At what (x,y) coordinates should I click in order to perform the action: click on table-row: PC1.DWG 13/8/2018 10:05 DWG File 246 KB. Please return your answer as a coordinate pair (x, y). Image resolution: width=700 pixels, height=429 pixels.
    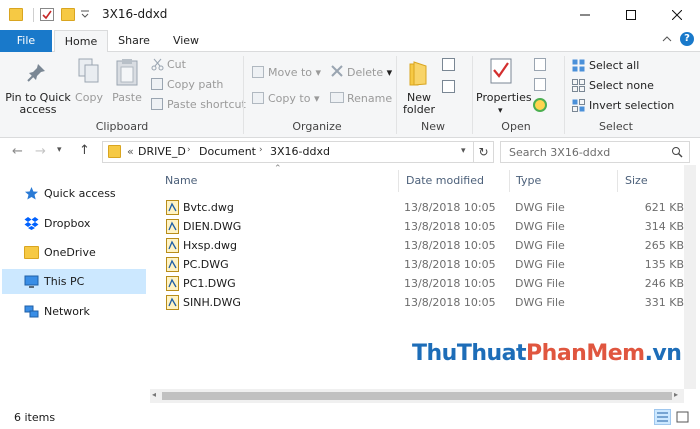
    Looking at the image, I should click on (426, 283).